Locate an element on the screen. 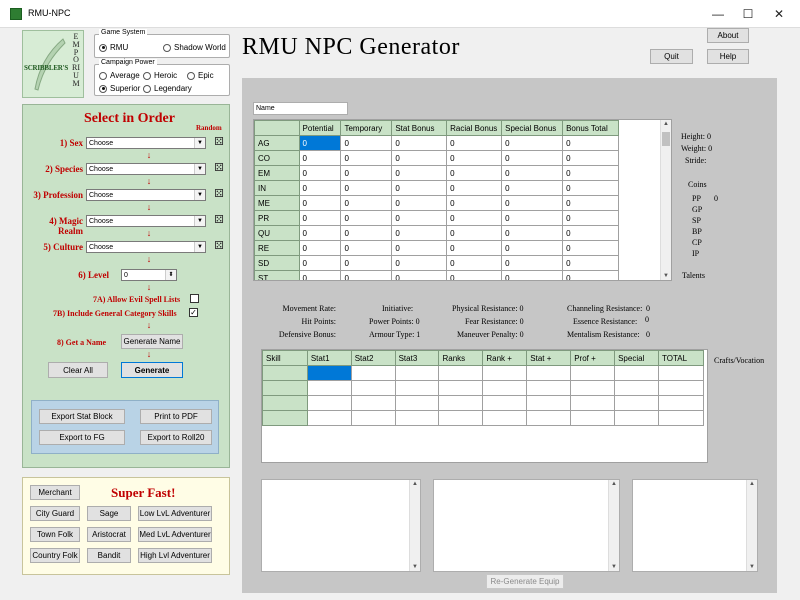 This screenshot has width=800, height=600. stats-header-bonus-total: Bonus Total is located at coordinates (590, 128).